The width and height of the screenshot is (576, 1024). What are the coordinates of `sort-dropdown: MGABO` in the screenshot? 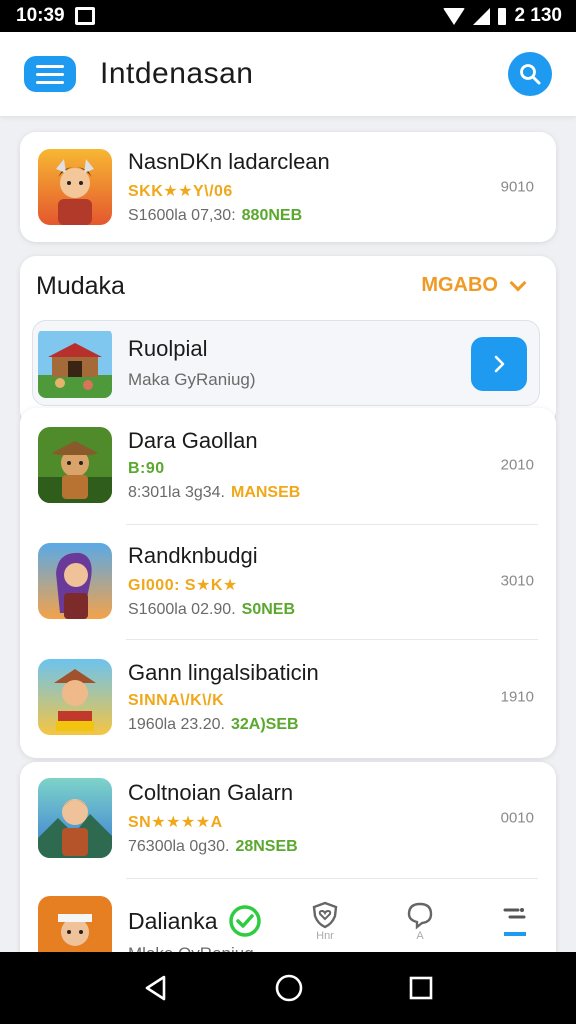 It's located at (474, 285).